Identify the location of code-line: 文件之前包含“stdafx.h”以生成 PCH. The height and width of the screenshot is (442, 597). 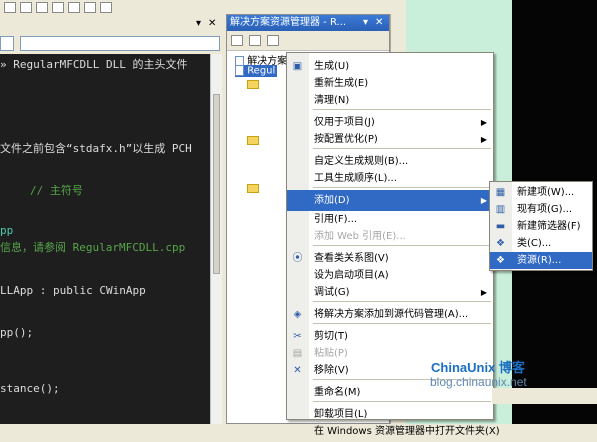
(96, 148).